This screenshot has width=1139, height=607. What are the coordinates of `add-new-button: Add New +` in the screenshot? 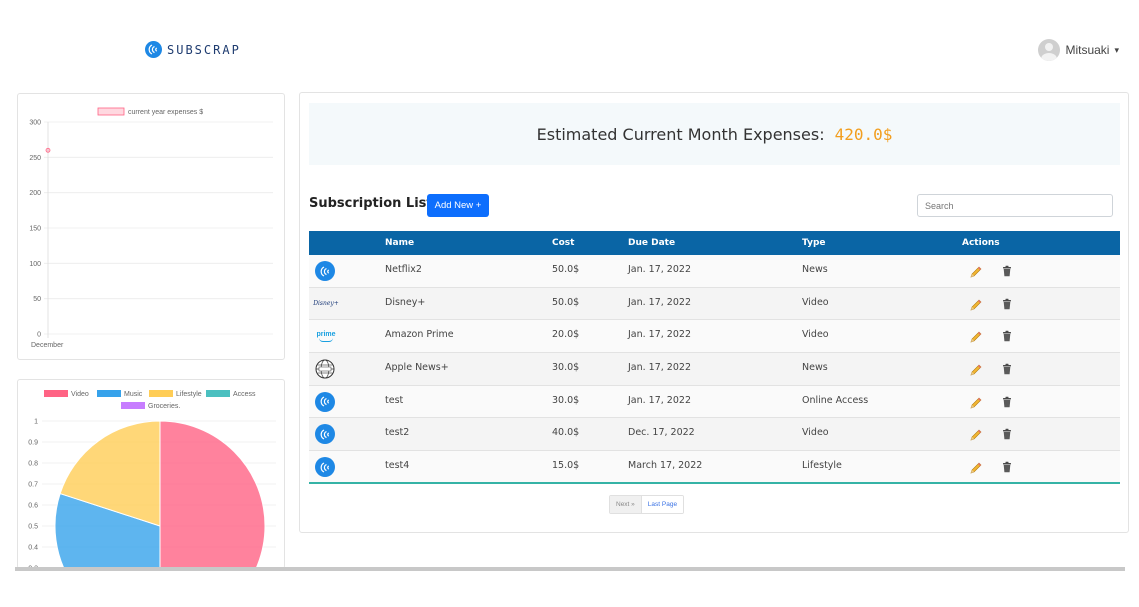 It's located at (458, 205).